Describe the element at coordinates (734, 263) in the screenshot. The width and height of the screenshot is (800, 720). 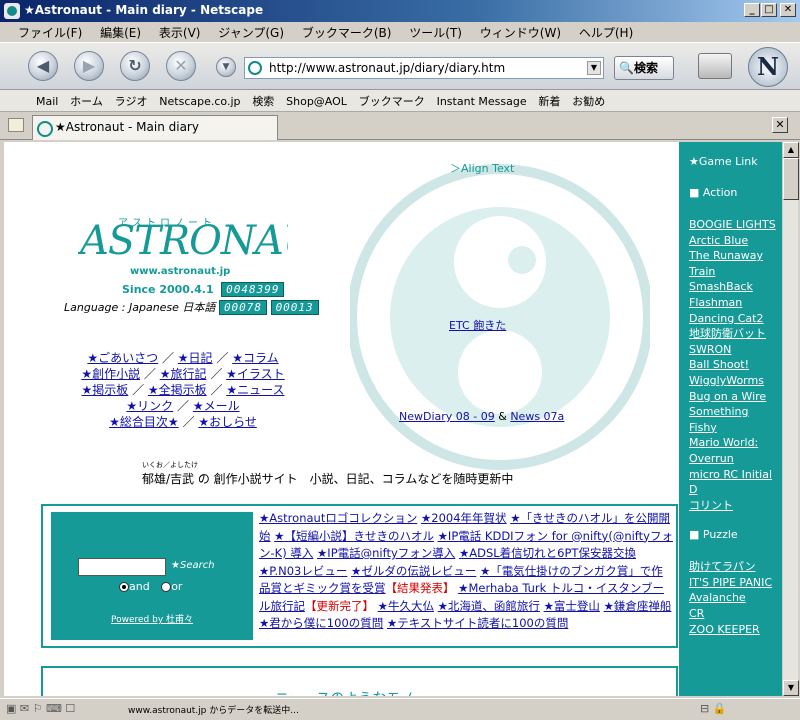
I see `sidebar-game-link: The Runaway Train` at that location.